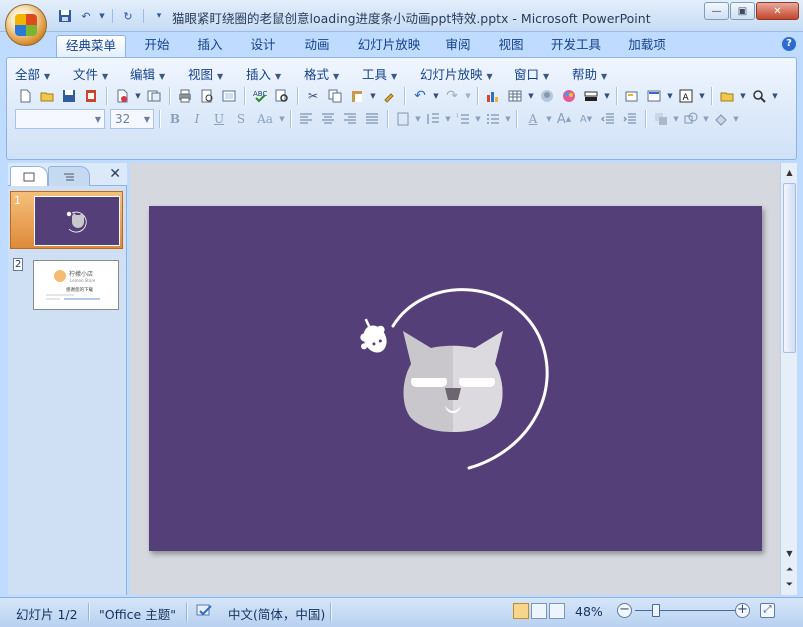 This screenshot has height=627, width=803. What do you see at coordinates (533, 119) in the screenshot?
I see `font-color-button: A` at bounding box center [533, 119].